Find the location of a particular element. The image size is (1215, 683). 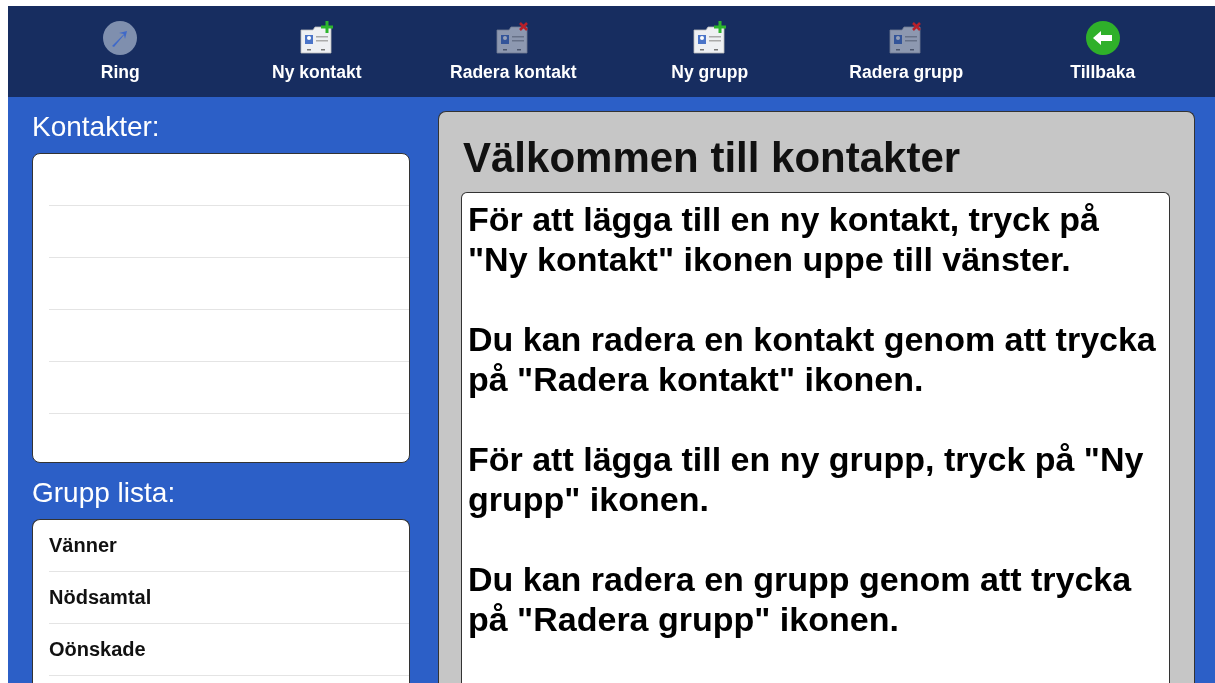

group-list-item: Nödsamtal is located at coordinates (229, 598).